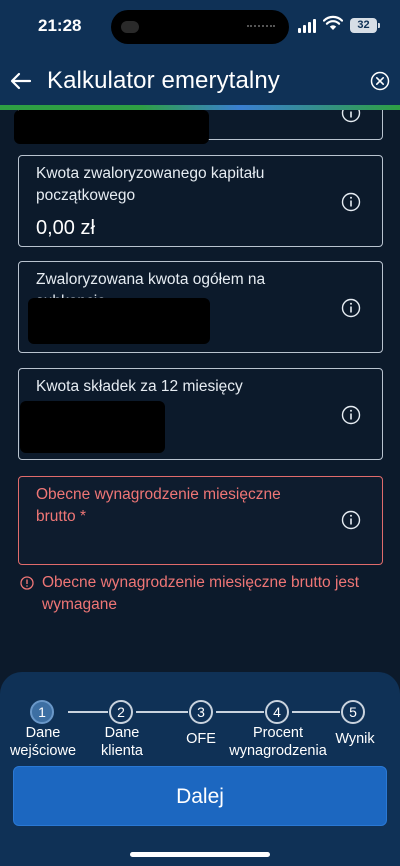 The height and width of the screenshot is (866, 400). I want to click on field-label: Obecne wynagrodzenie miesięczne brutto *, so click(158, 505).